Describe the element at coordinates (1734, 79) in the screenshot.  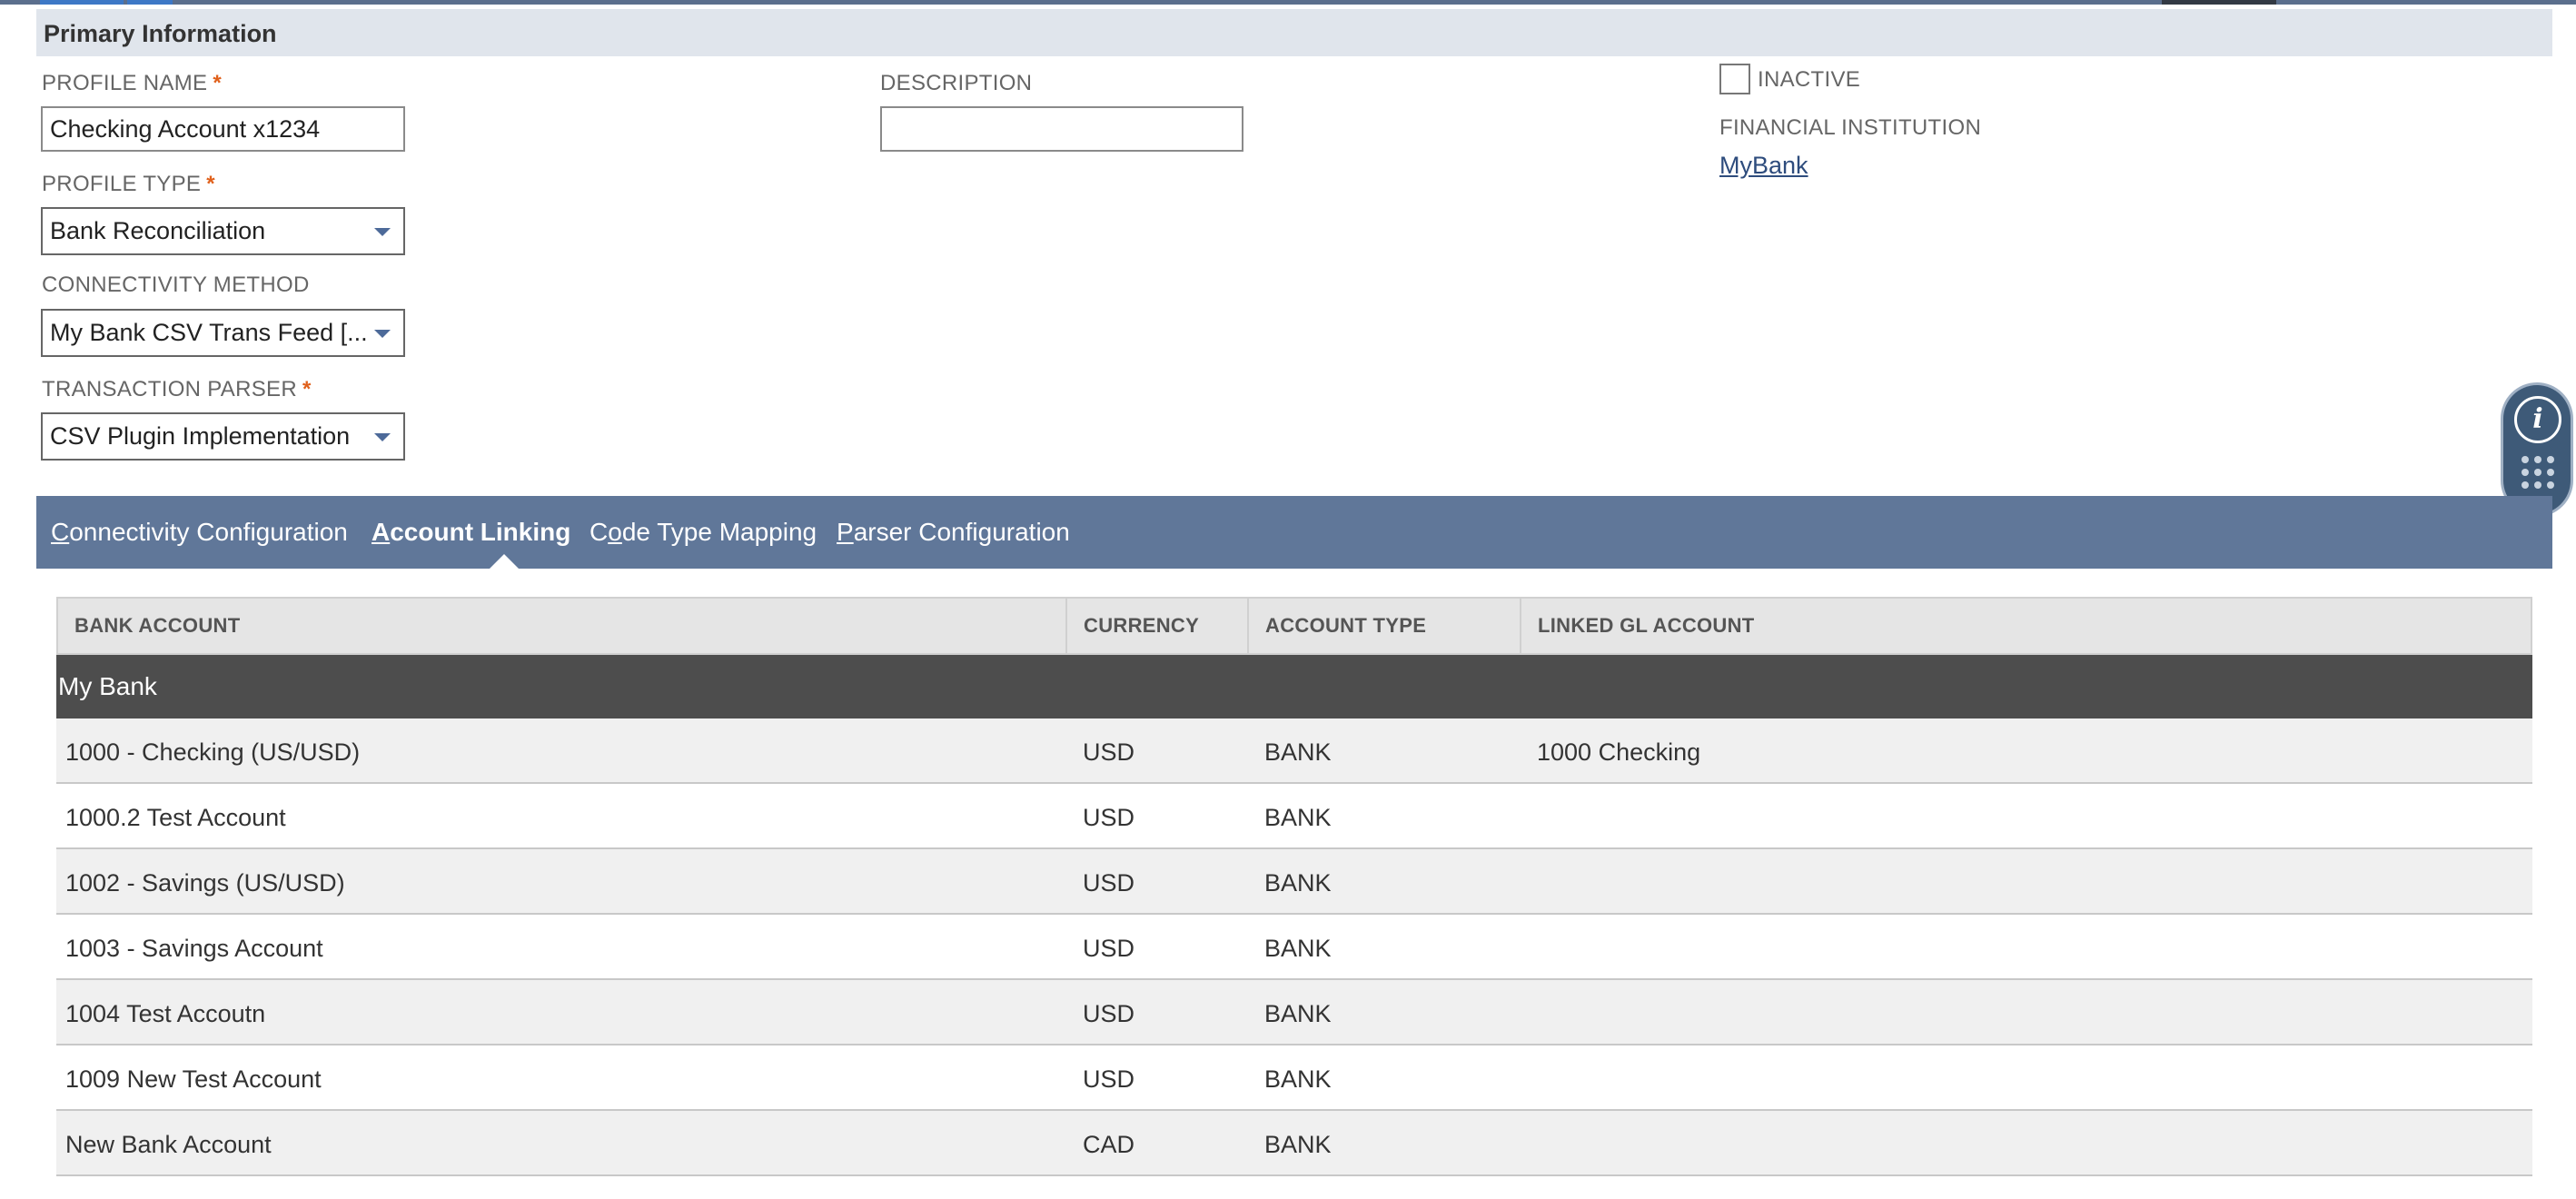
I see `inactive-checkbox` at that location.